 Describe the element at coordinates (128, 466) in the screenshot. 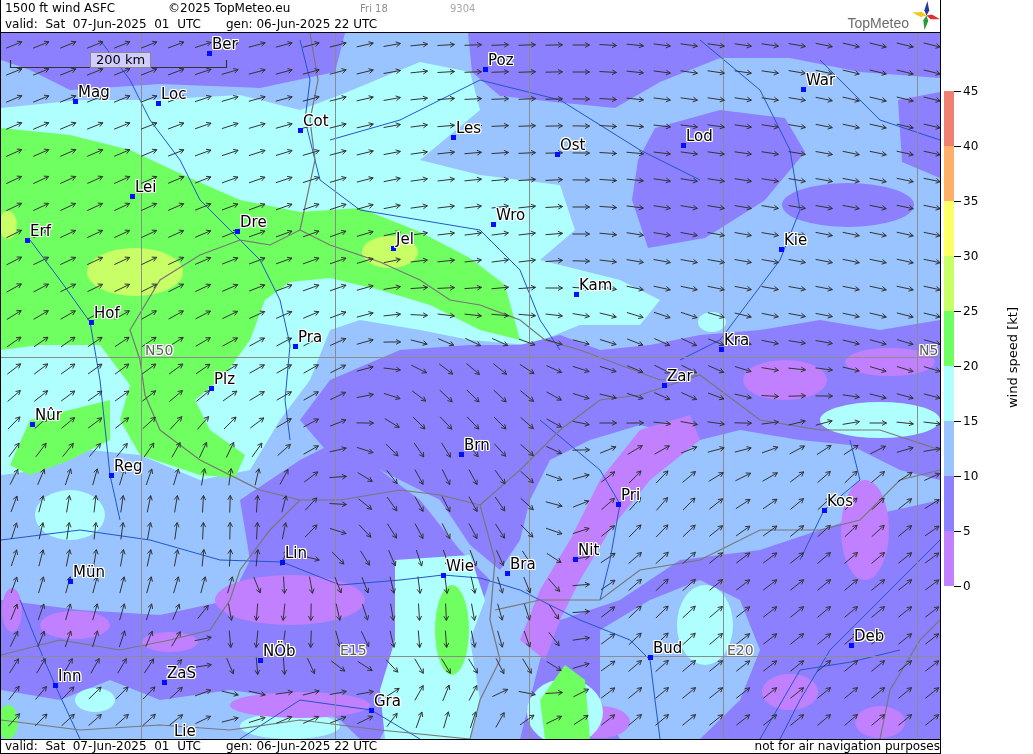

I see `city-label: Reg` at that location.